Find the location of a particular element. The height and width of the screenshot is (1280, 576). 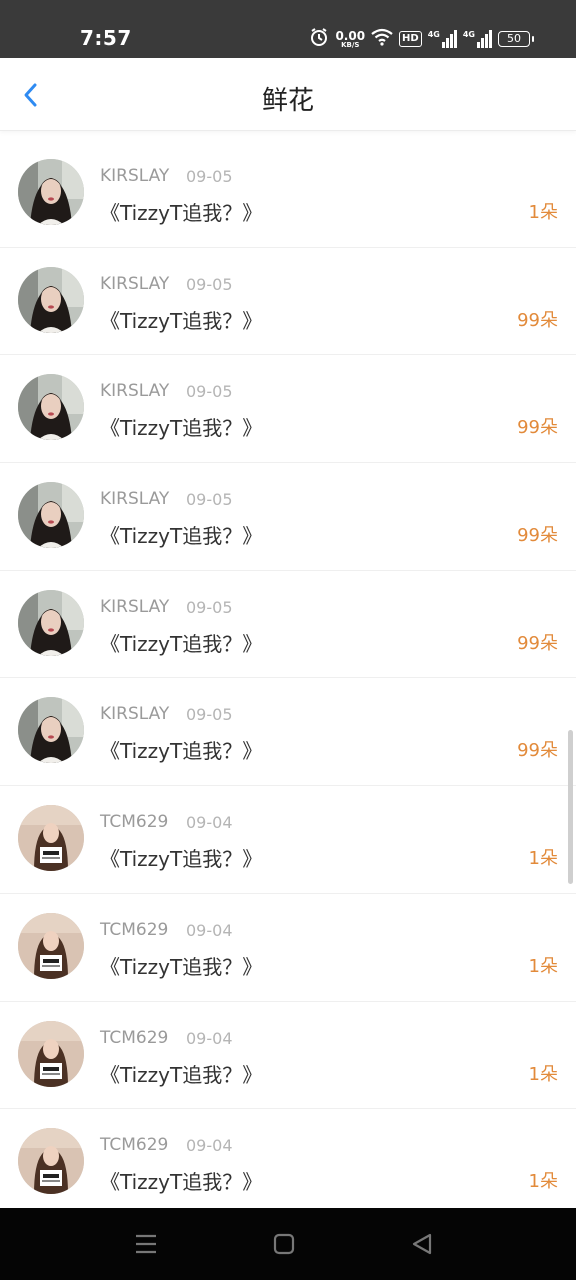

hd-badge: HD is located at coordinates (410, 39).